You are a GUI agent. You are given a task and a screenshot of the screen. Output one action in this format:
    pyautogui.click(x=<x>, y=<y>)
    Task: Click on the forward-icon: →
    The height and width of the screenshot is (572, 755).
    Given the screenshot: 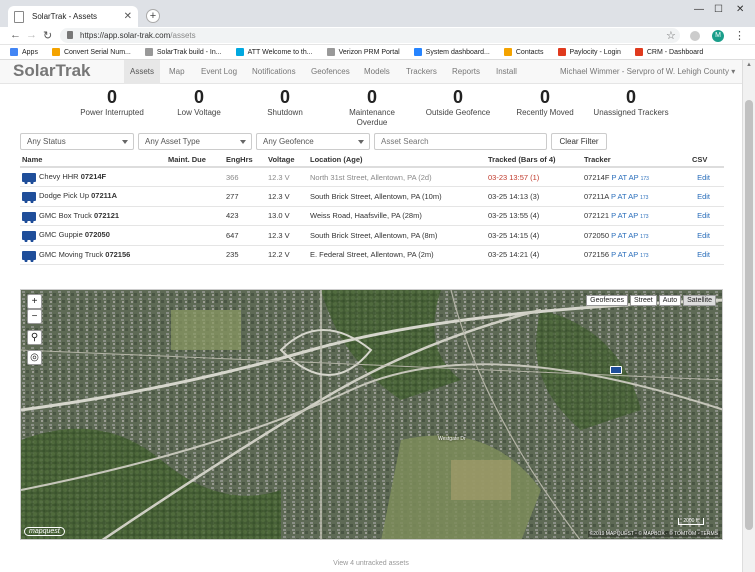 What is the action you would take?
    pyautogui.click(x=31, y=35)
    